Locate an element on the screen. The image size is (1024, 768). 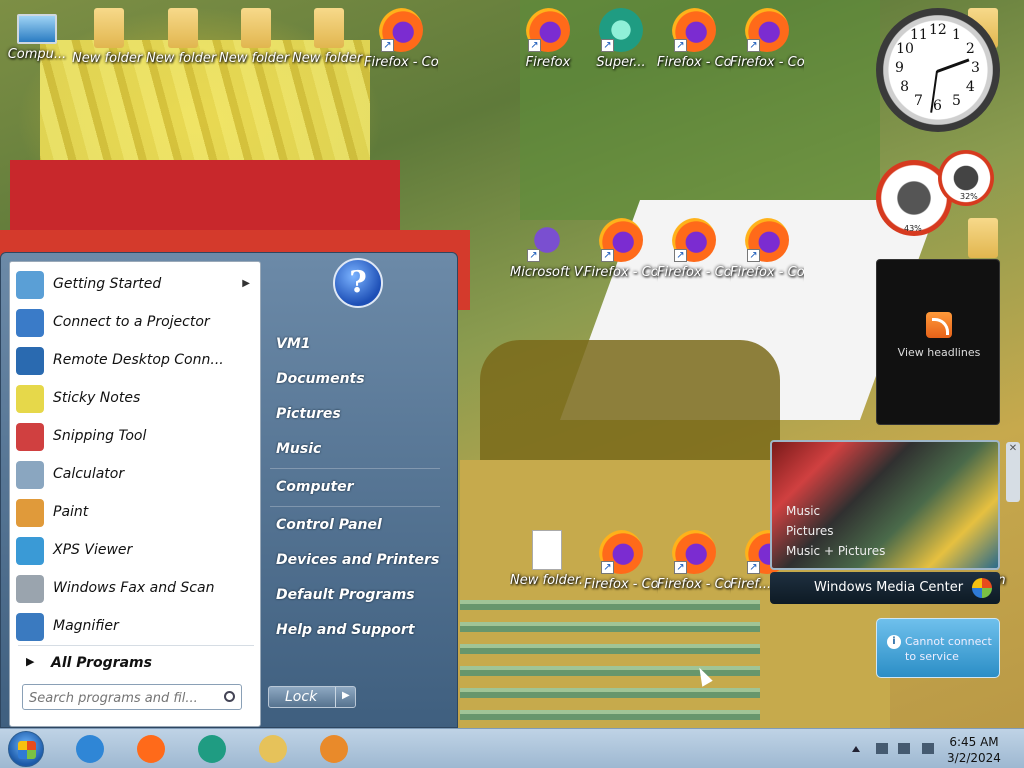
media-pictures-item: Pictures is located at coordinates (810, 531).